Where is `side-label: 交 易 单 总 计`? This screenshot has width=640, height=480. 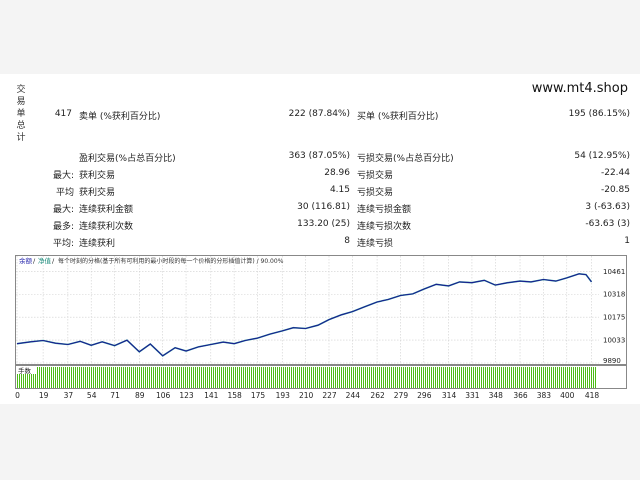
side-label: 交 易 单 总 计 is located at coordinates (21, 114).